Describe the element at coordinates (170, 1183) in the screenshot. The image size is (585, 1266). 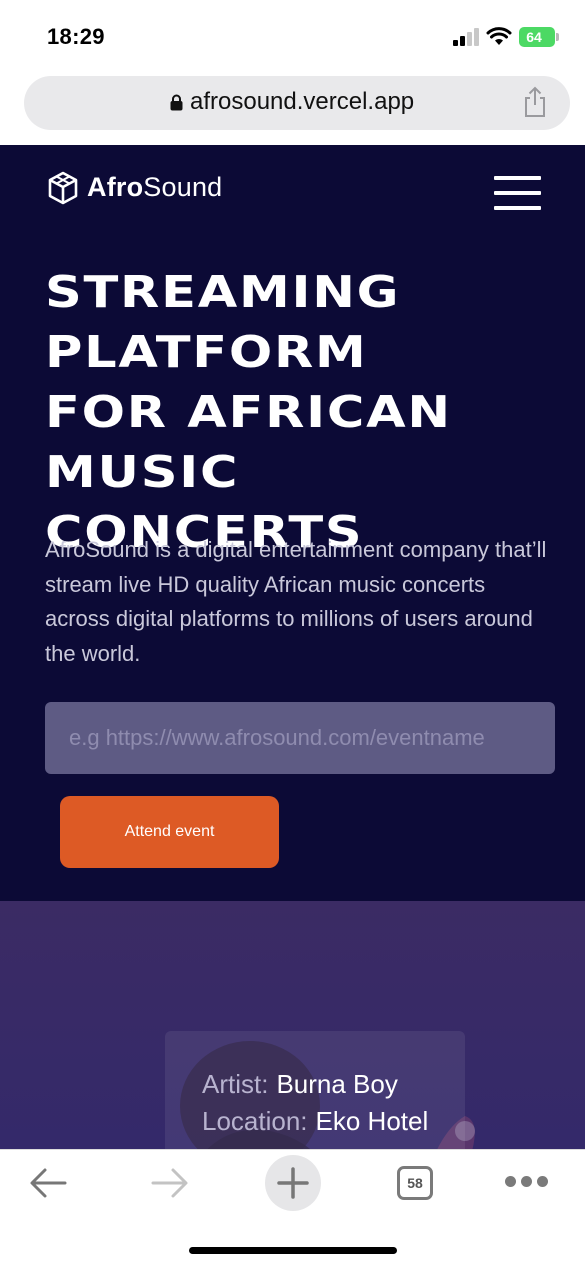
I see `forward-arrow-icon` at that location.